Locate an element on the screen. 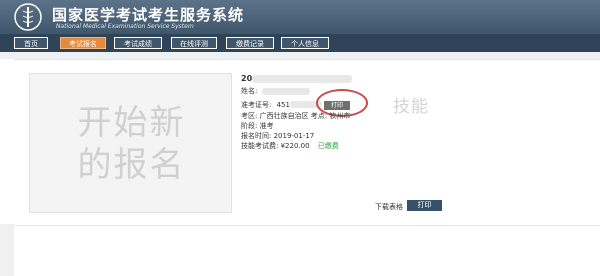 This screenshot has width=600, height=276. medical-emblem-icon is located at coordinates (28, 17).